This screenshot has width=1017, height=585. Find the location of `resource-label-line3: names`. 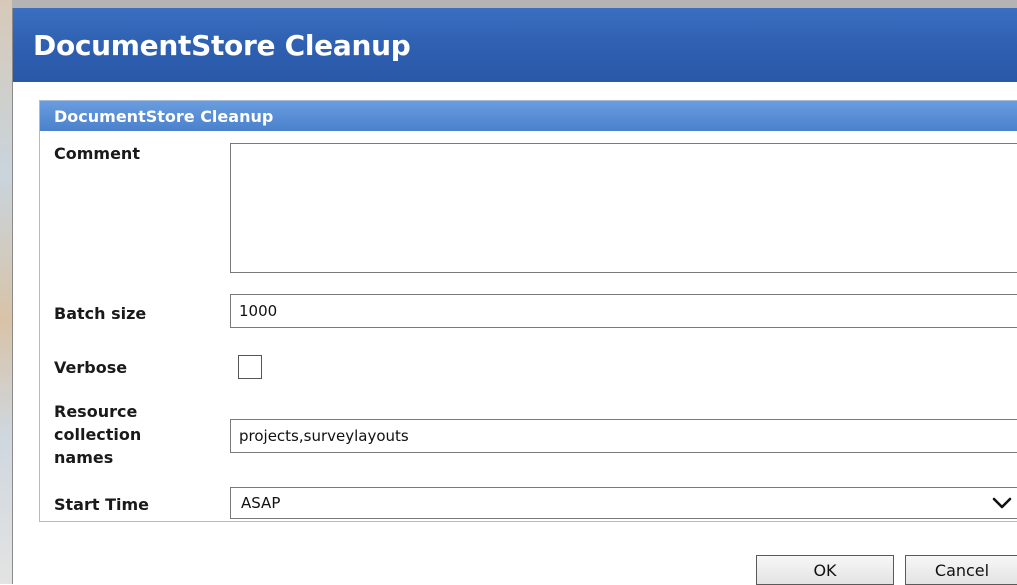

resource-label-line3: names is located at coordinates (84, 457).